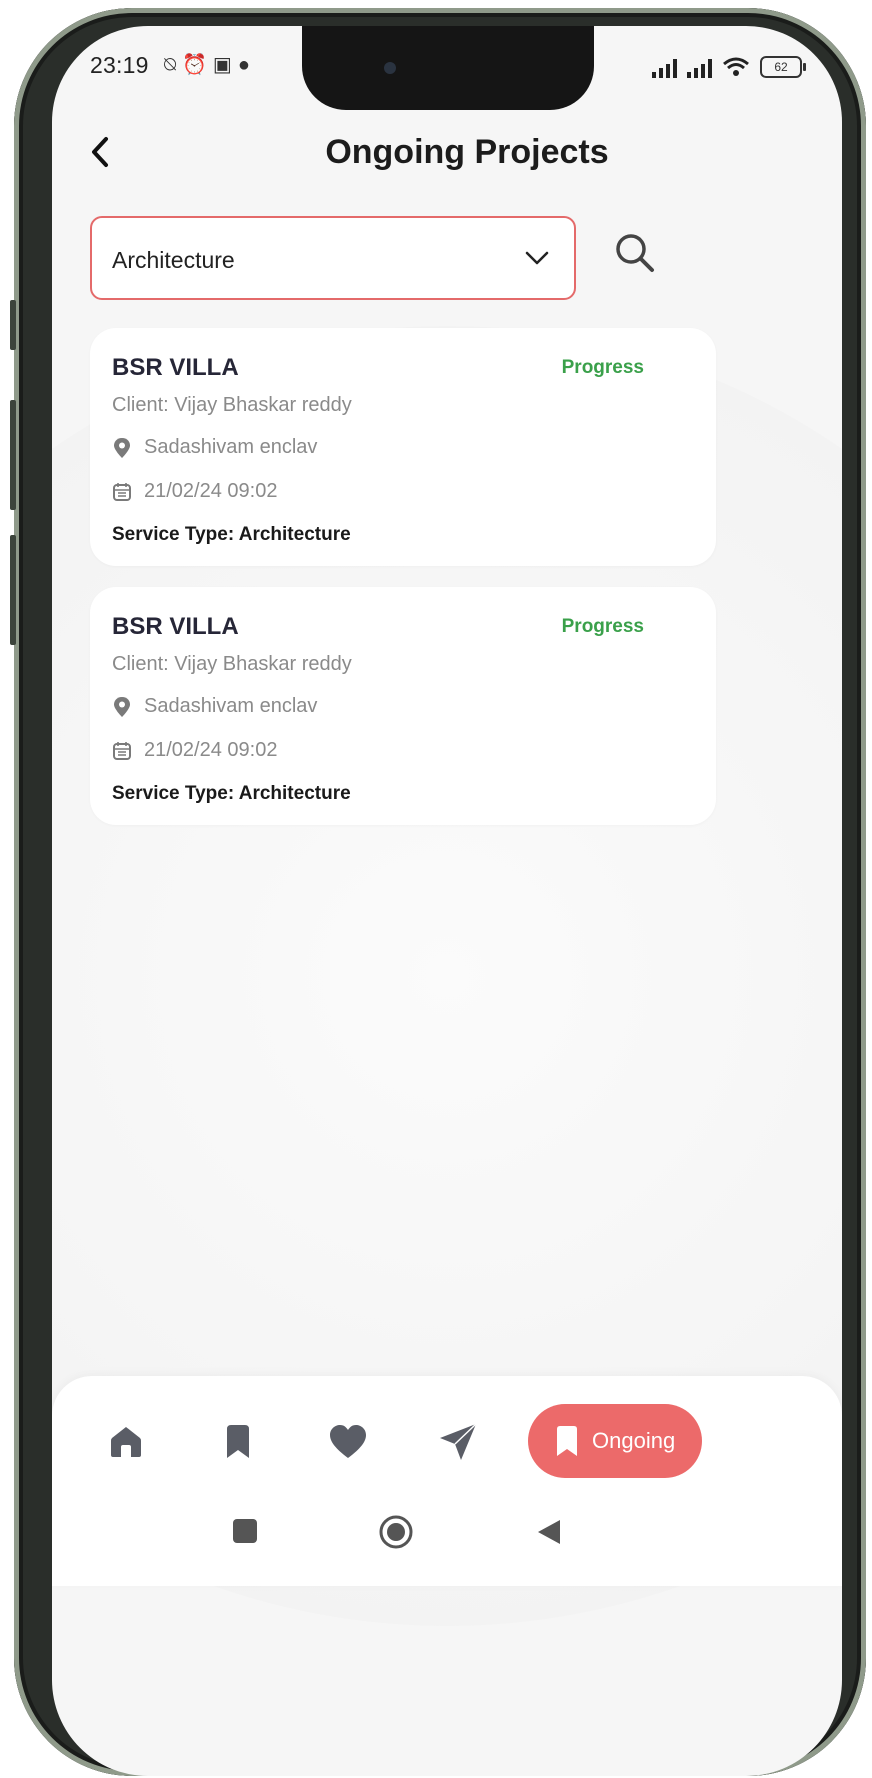 The width and height of the screenshot is (872, 1778). I want to click on send-icon, so click(458, 1441).